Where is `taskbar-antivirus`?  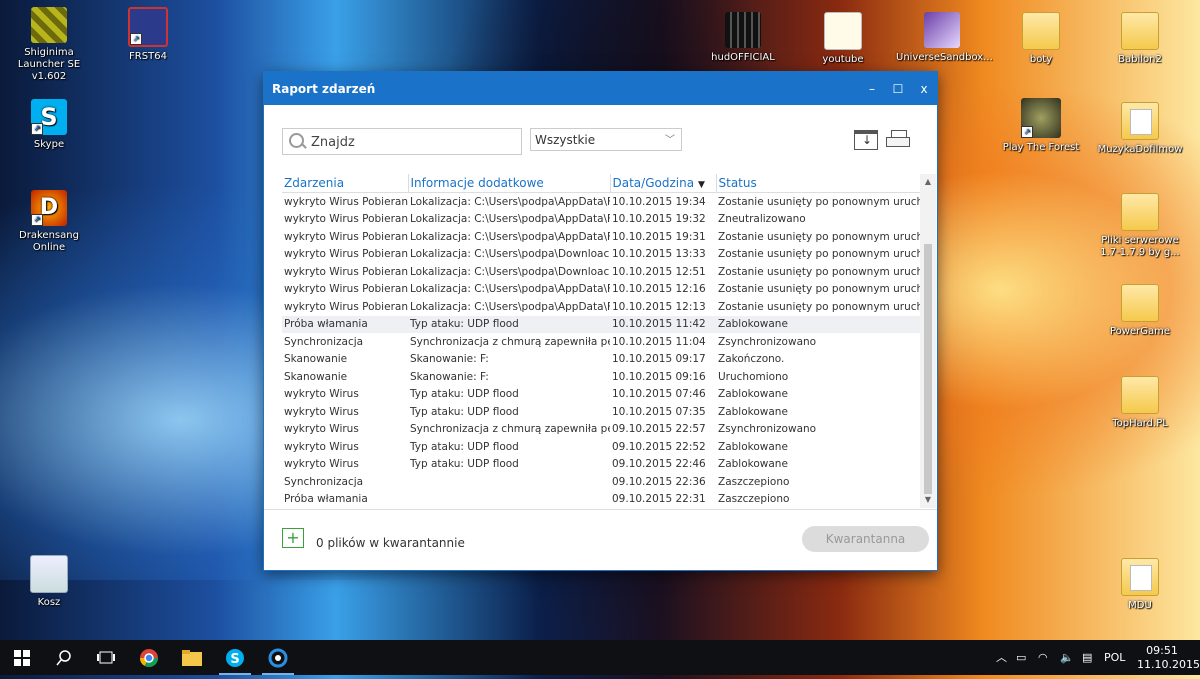
taskbar-antivirus is located at coordinates (278, 657).